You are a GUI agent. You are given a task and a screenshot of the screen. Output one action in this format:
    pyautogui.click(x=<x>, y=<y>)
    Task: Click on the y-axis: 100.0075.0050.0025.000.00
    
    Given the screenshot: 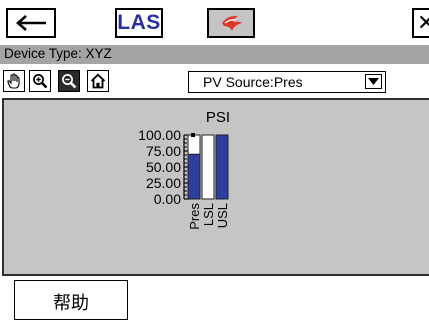 What is the action you would take?
    pyautogui.click(x=164, y=167)
    